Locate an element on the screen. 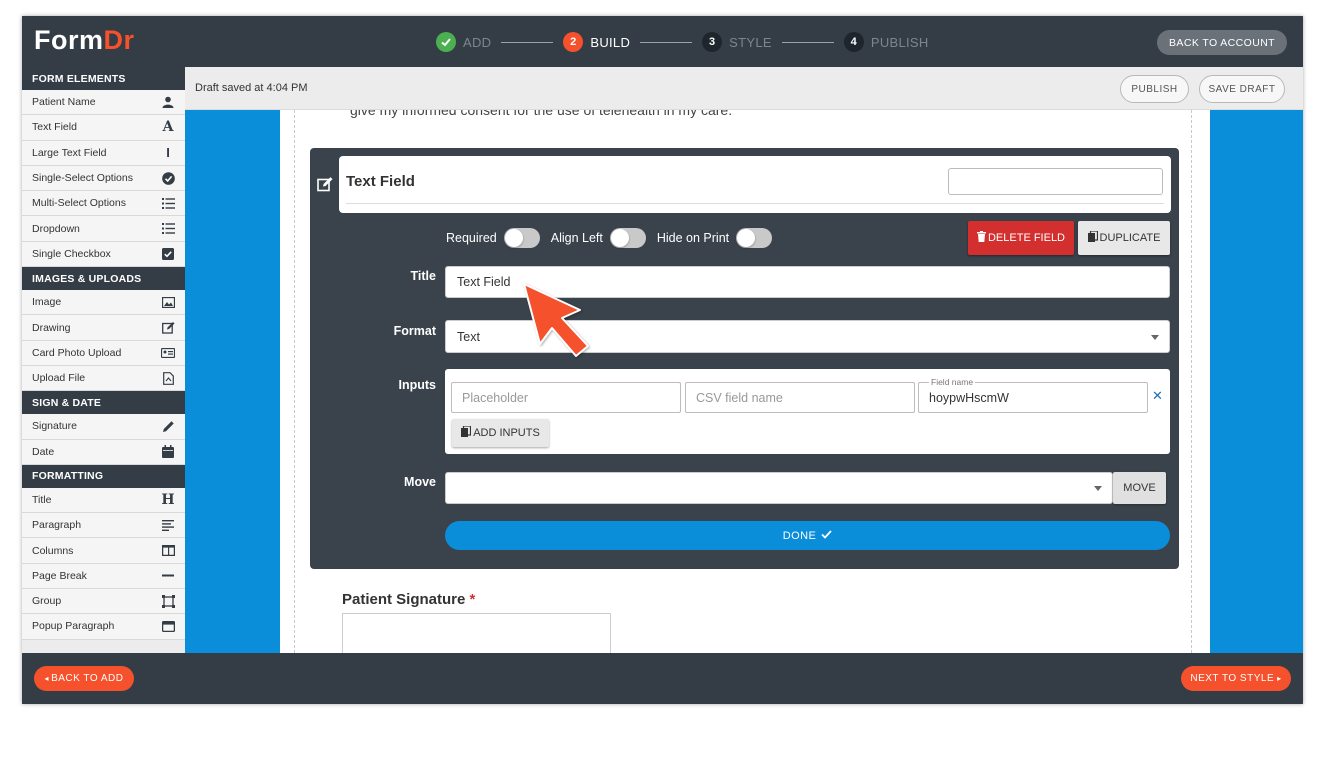 This screenshot has width=1323, height=775. sidebar-item-single-select: Single-Select Options is located at coordinates (103, 178).